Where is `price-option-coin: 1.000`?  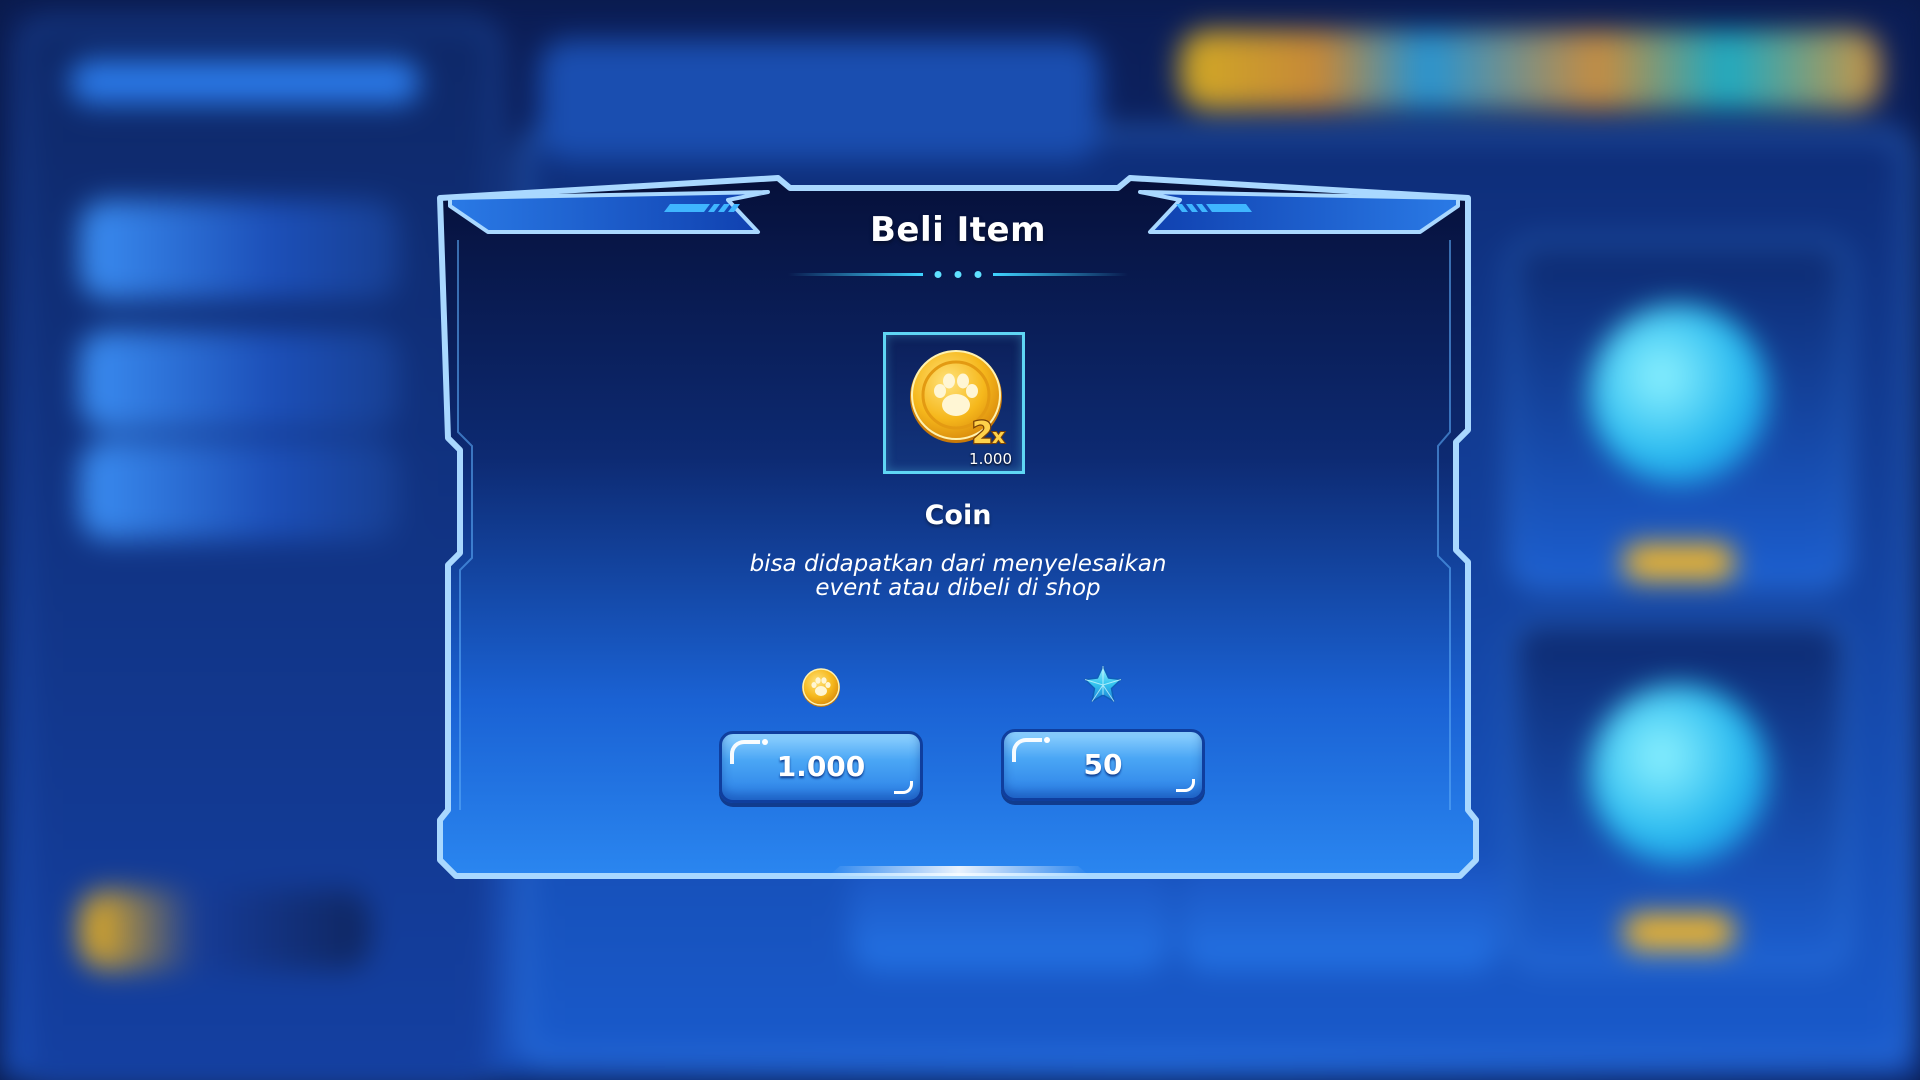 price-option-coin: 1.000 is located at coordinates (821, 734).